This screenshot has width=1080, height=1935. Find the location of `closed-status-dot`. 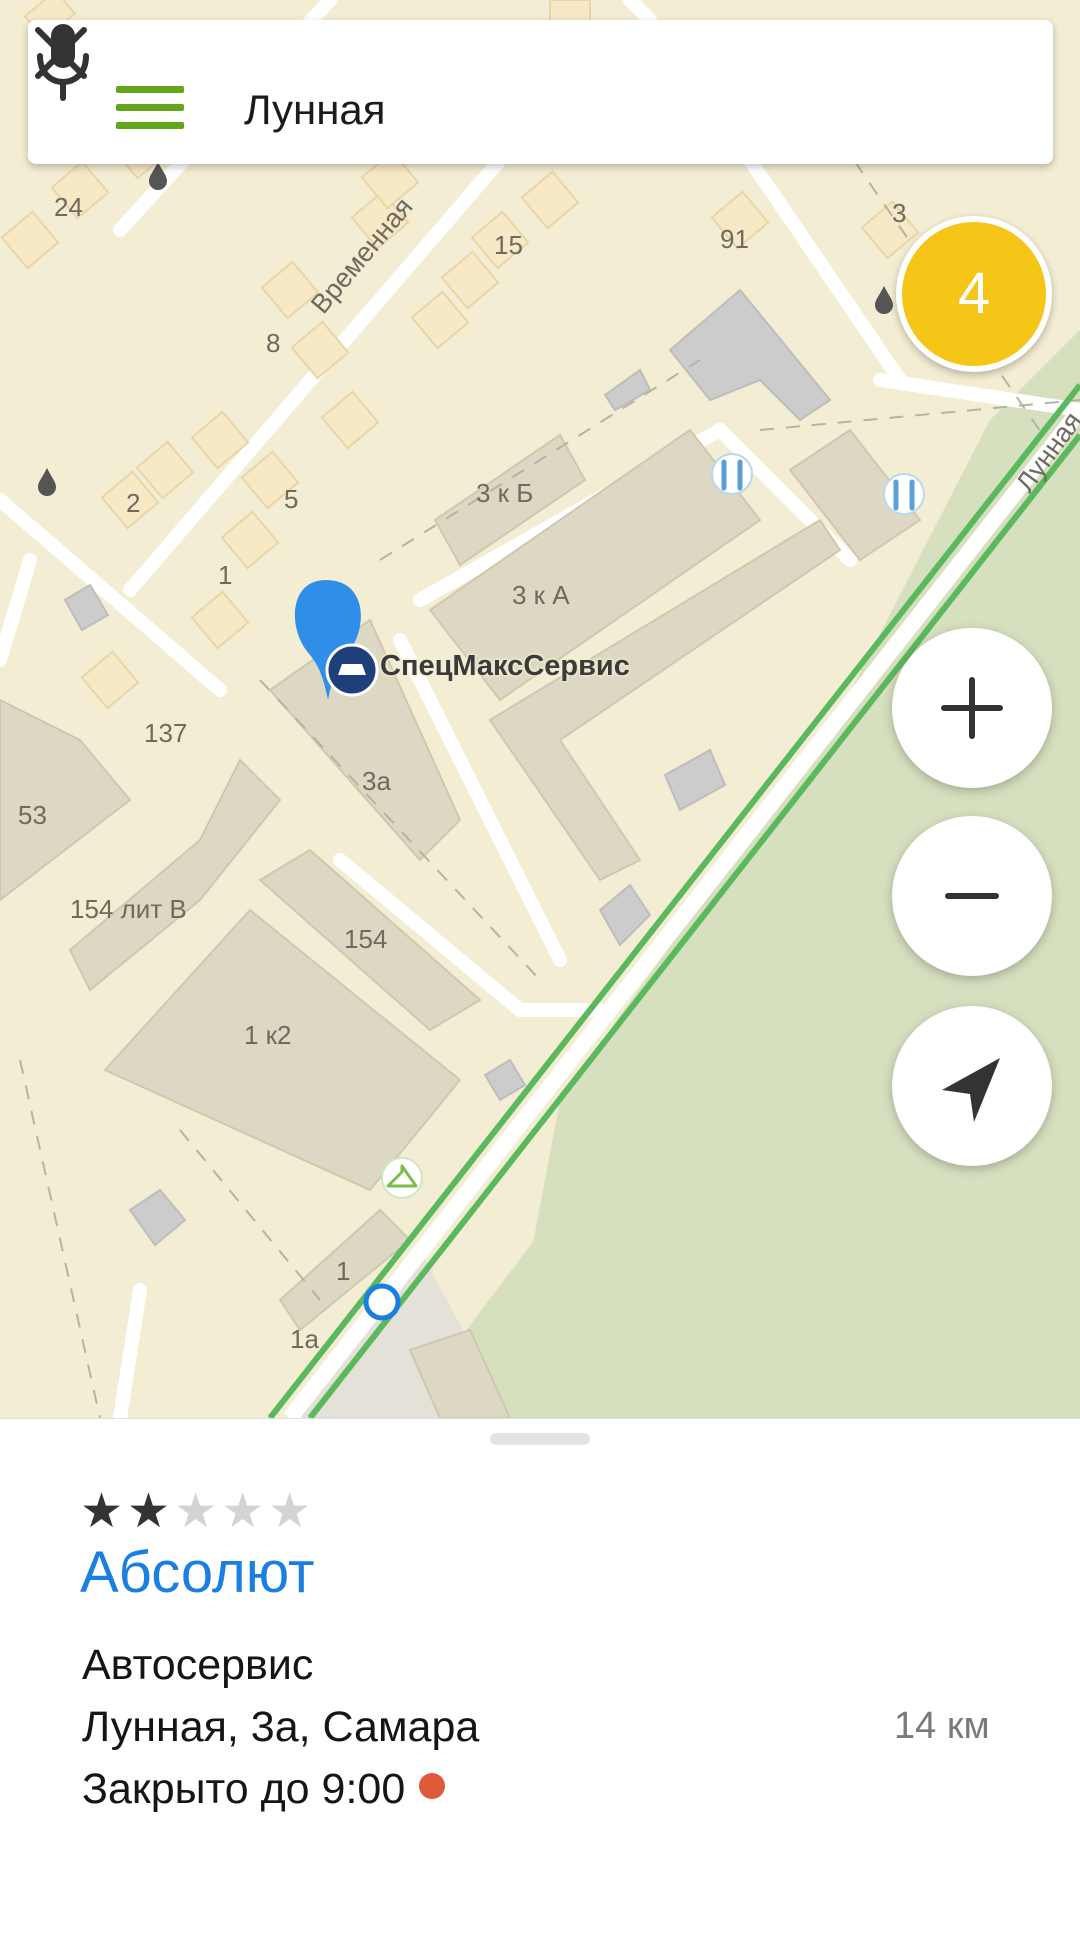

closed-status-dot is located at coordinates (432, 1786).